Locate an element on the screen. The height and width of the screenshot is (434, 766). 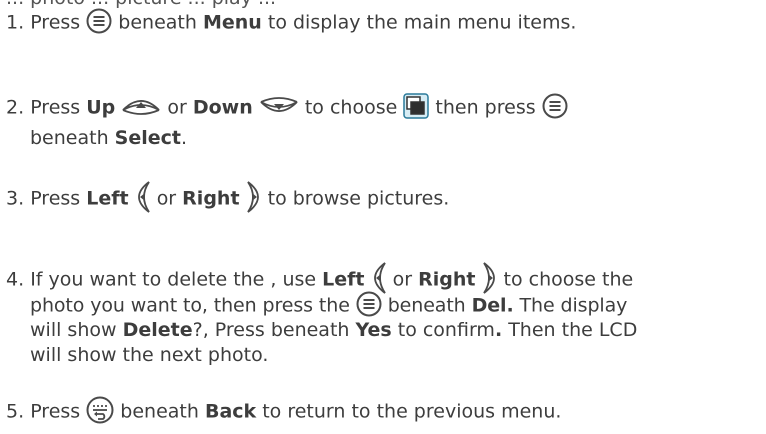
step-2-continued: beneath Select. is located at coordinates (108, 138).